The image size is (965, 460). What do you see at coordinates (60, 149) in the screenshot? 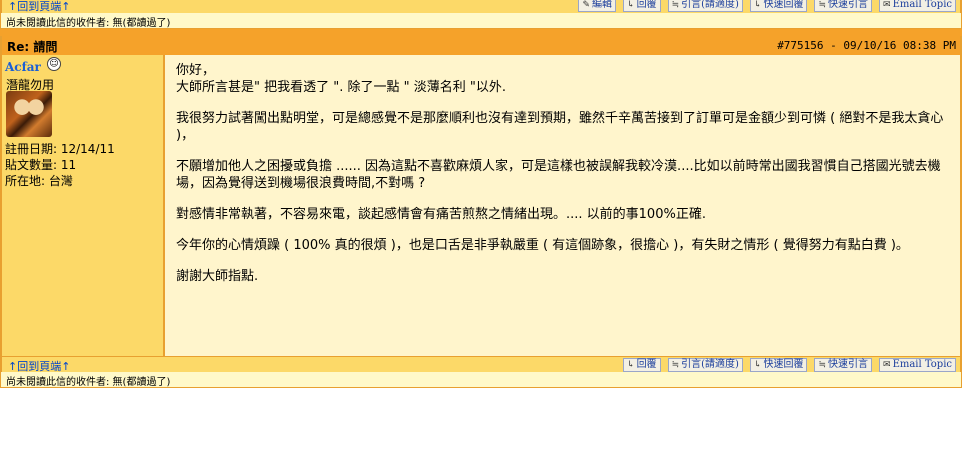
I see `author-registered: 註冊日期: 12/14/11` at bounding box center [60, 149].